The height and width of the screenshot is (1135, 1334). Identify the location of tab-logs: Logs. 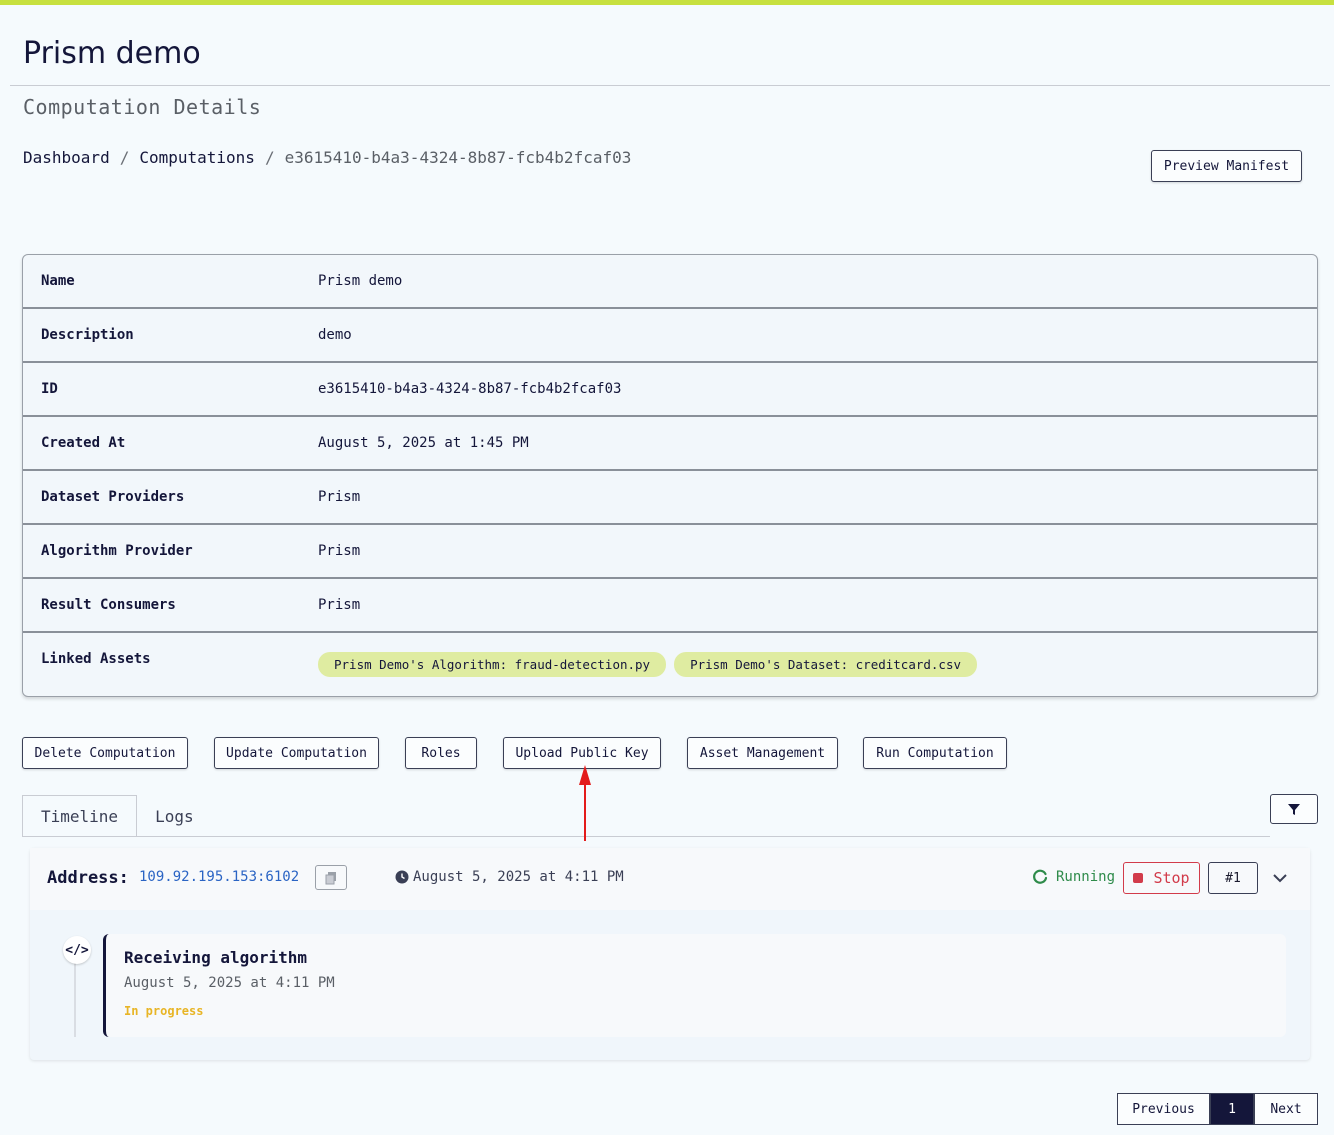
(174, 816).